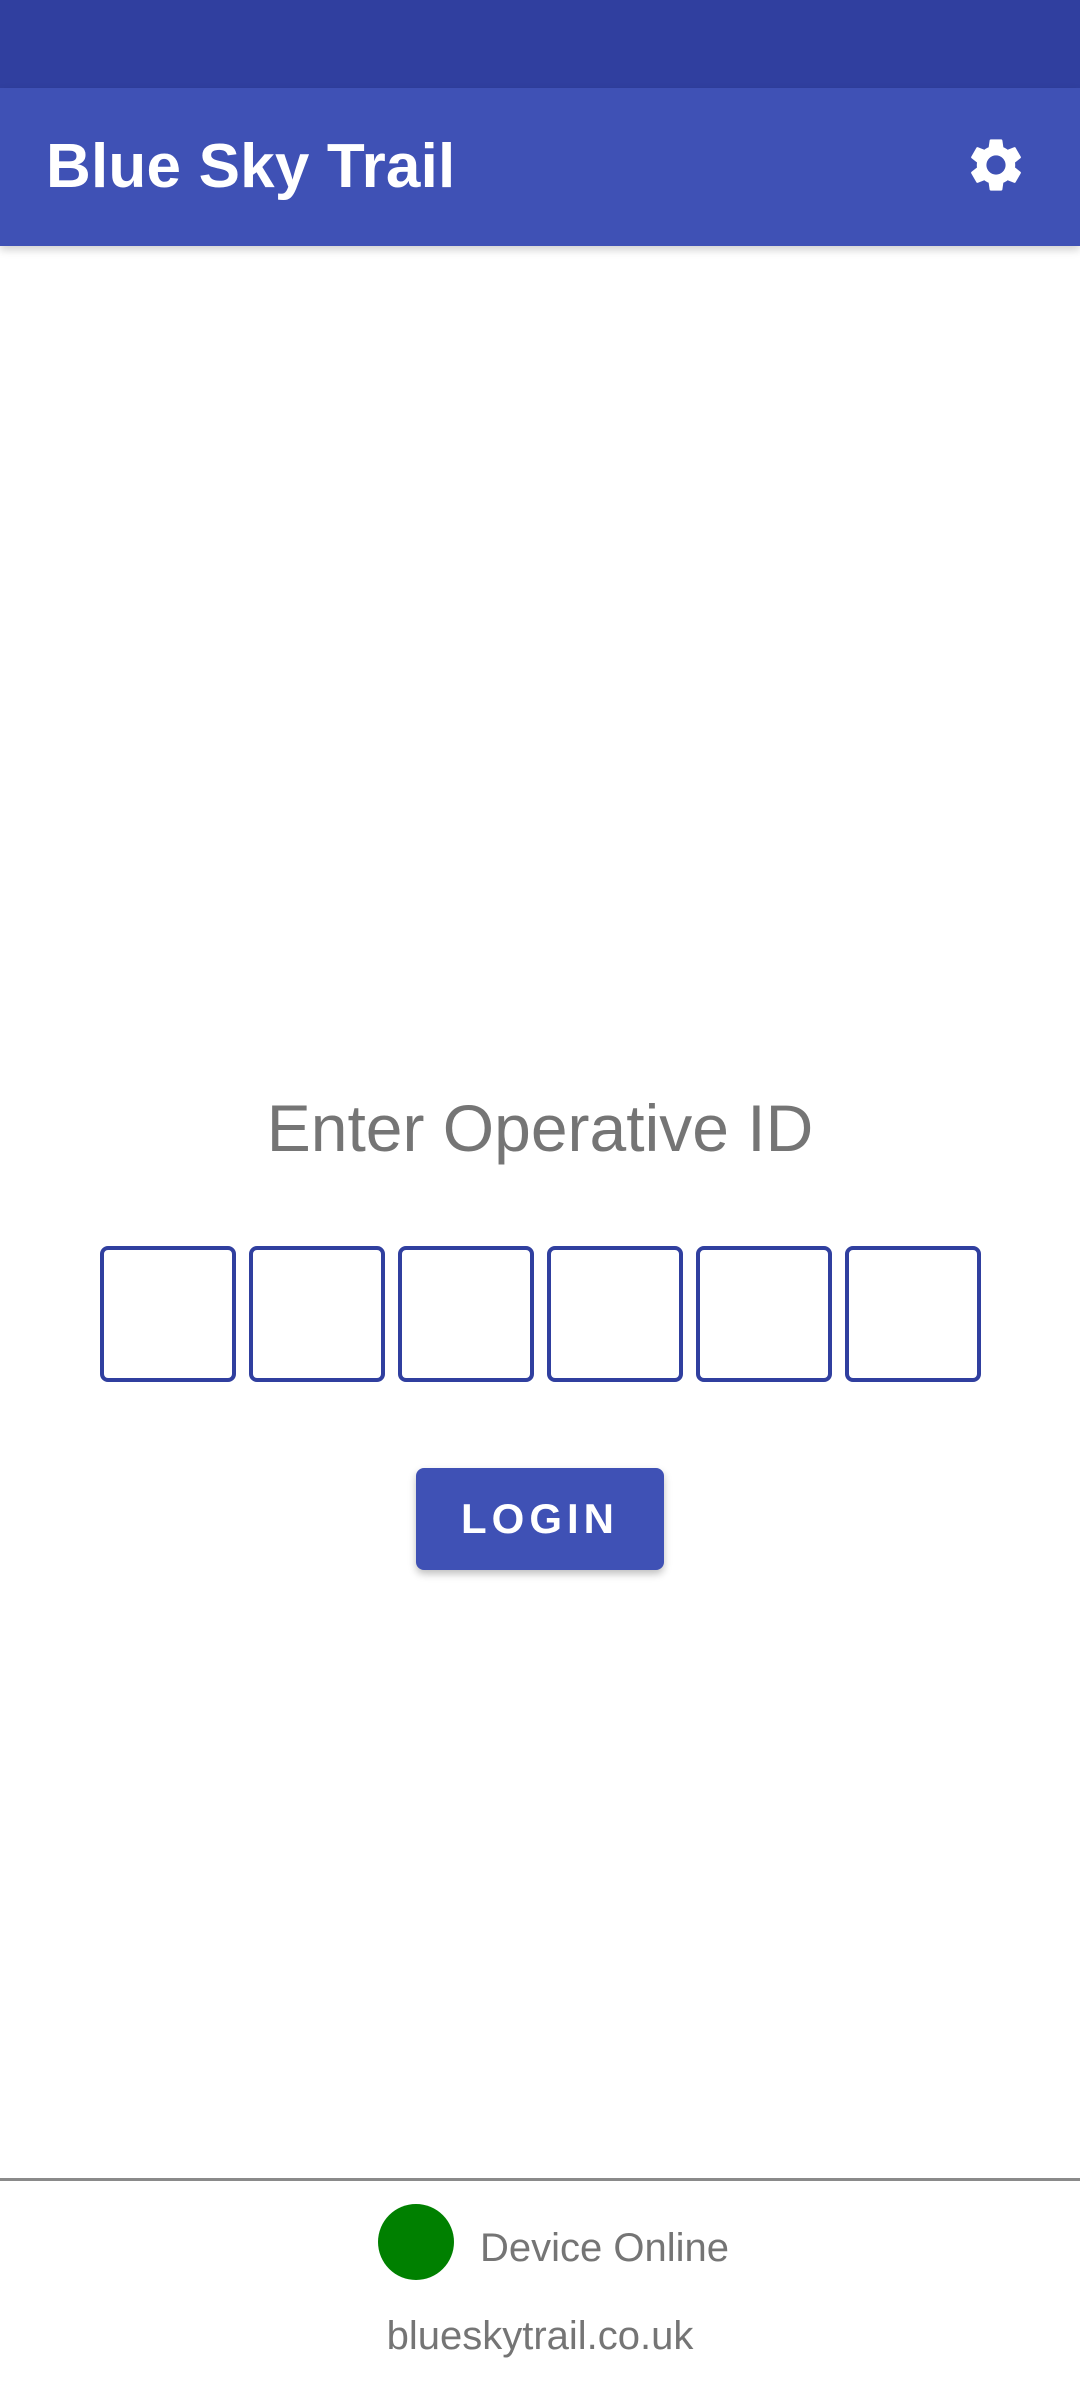 The height and width of the screenshot is (2400, 1080). I want to click on settings-button, so click(996, 167).